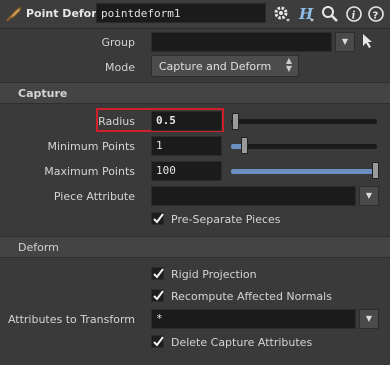  What do you see at coordinates (253, 319) in the screenshot?
I see `attributes-to-transform-field: *` at bounding box center [253, 319].